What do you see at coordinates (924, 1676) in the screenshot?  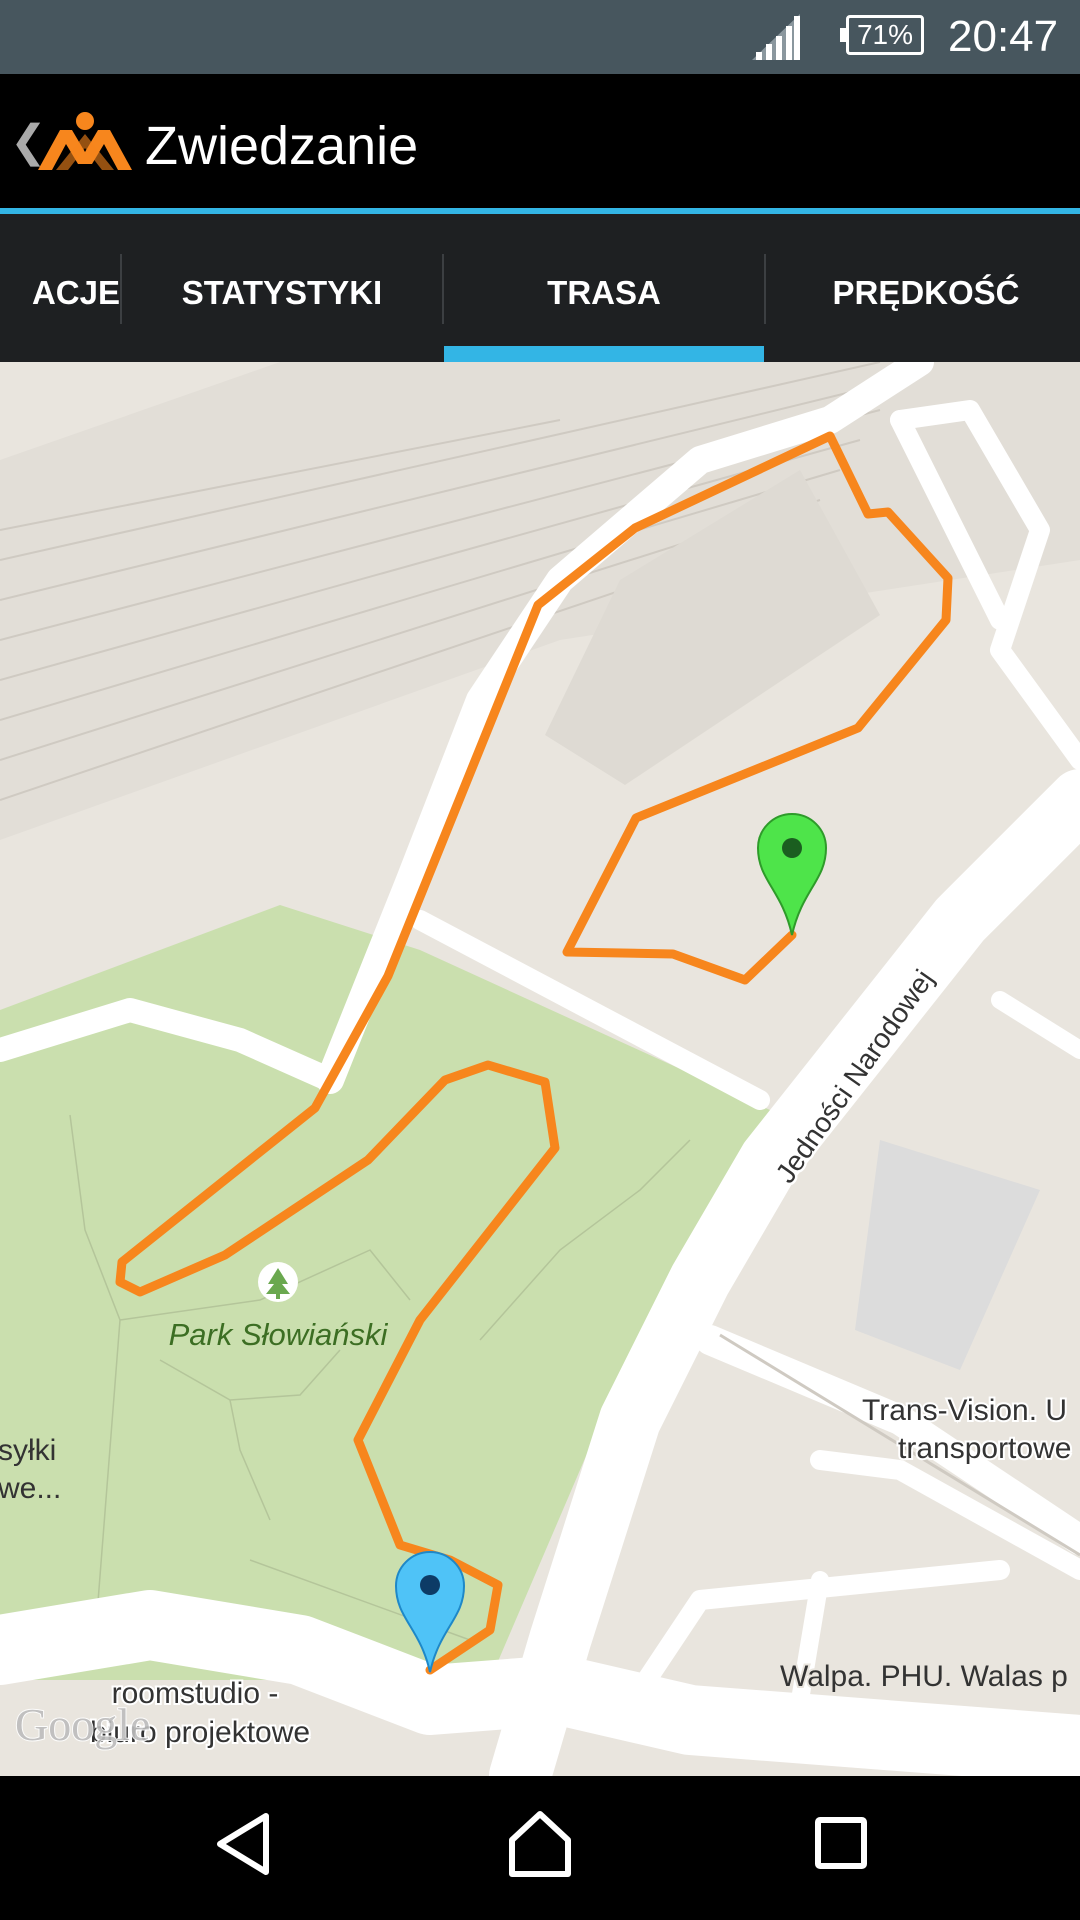 I see `poi-label: Walpa. PHU. Walas p` at bounding box center [924, 1676].